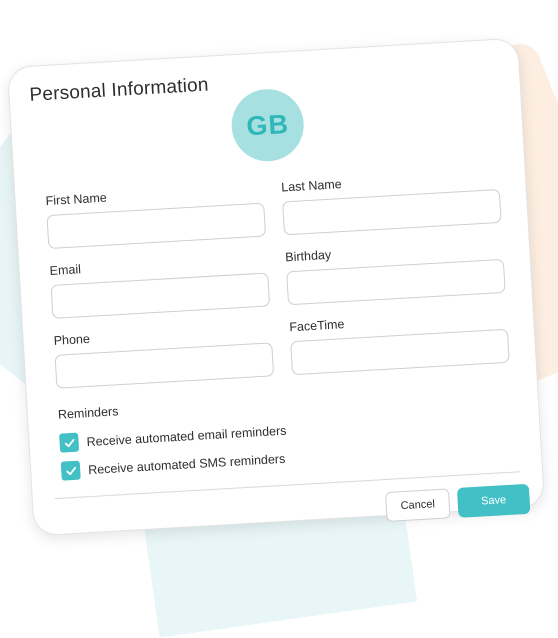 The width and height of the screenshot is (558, 638). Describe the element at coordinates (493, 500) in the screenshot. I see `save-button: Save` at that location.